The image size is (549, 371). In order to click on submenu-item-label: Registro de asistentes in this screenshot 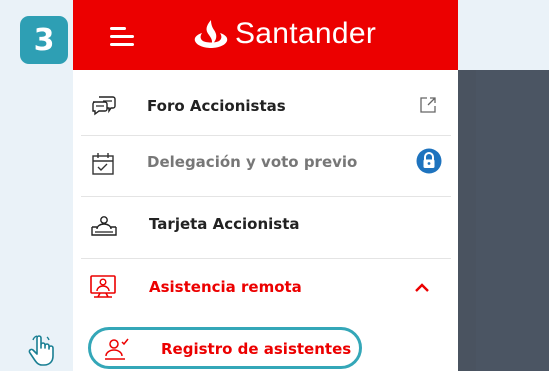, I will do `click(256, 349)`.